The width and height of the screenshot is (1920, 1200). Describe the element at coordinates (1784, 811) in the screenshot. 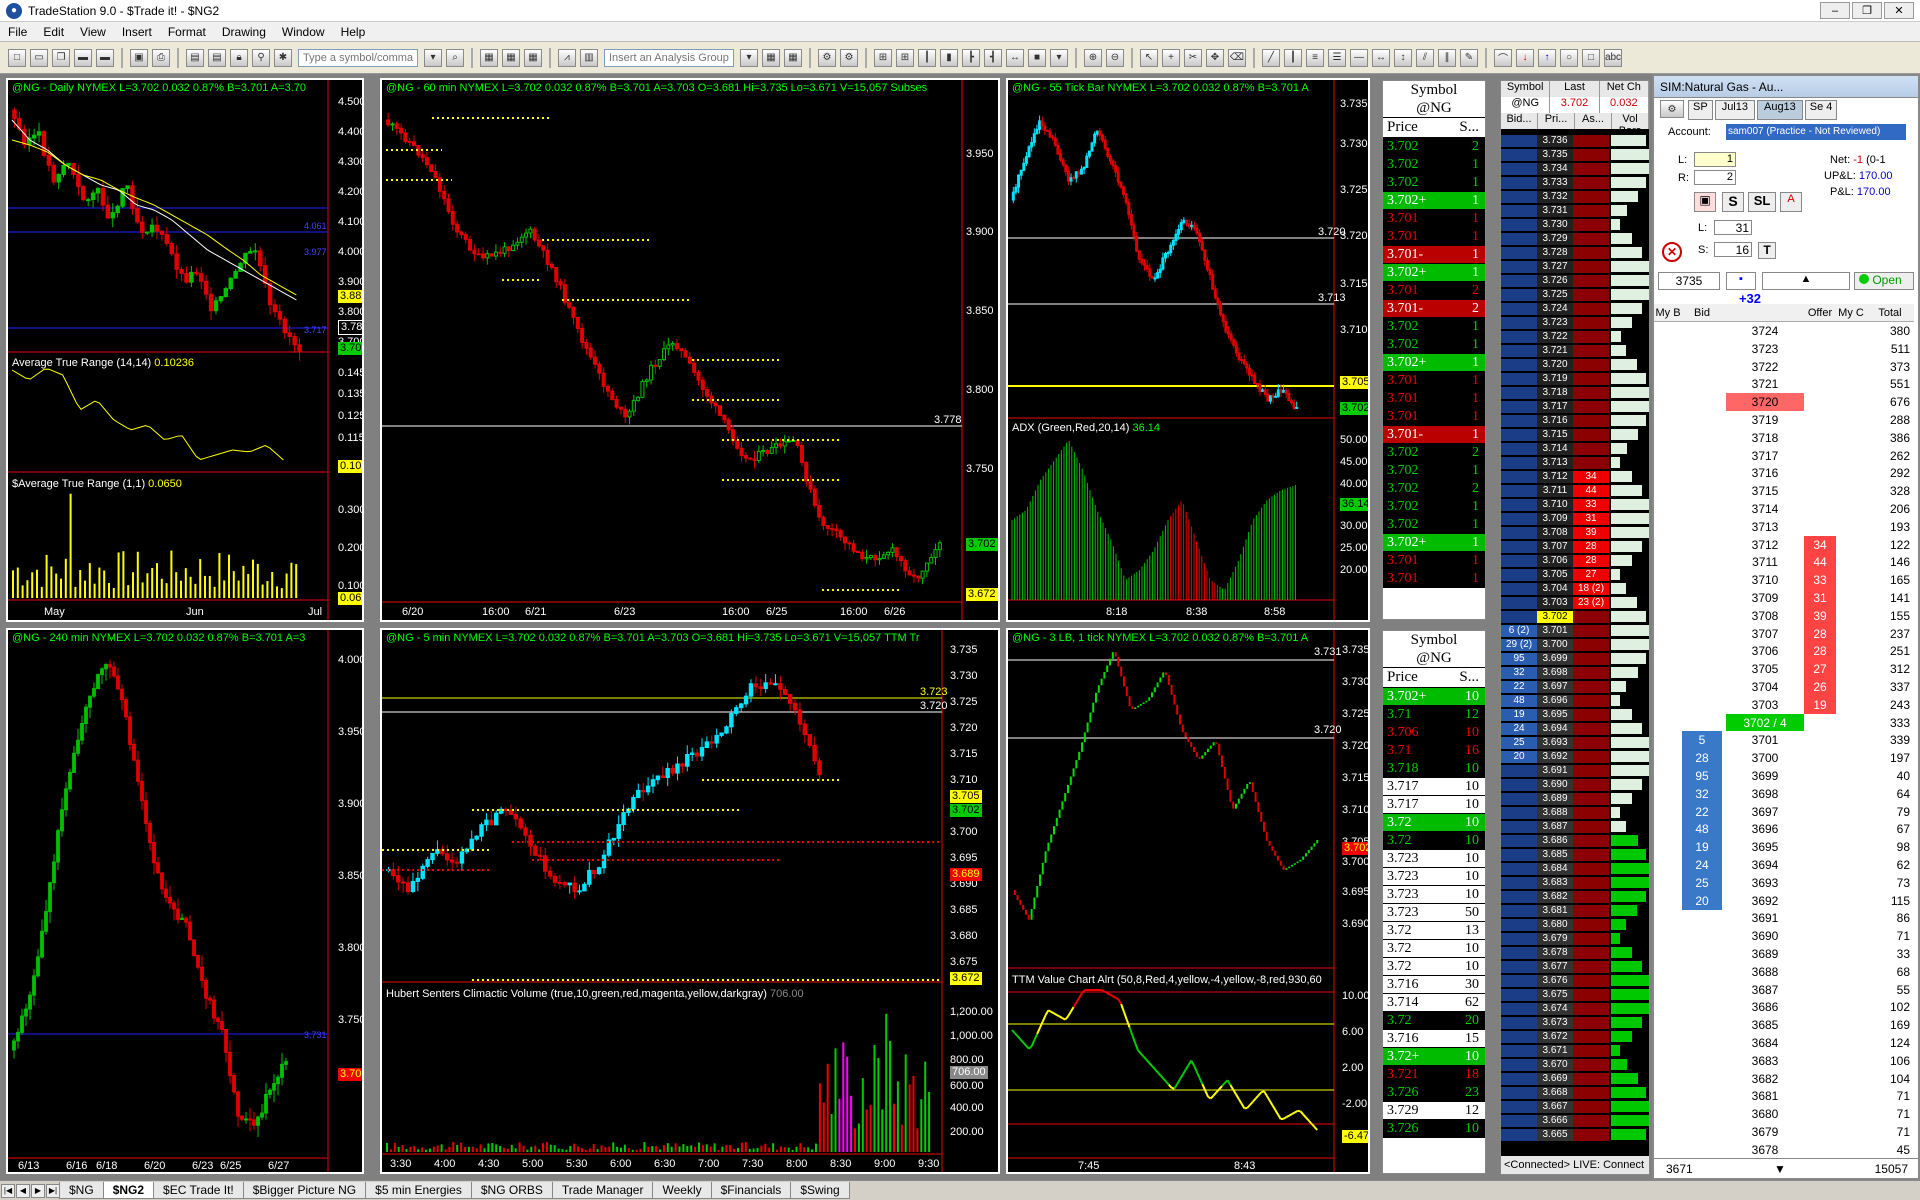

I see `dom-row: 22 3697 79` at that location.